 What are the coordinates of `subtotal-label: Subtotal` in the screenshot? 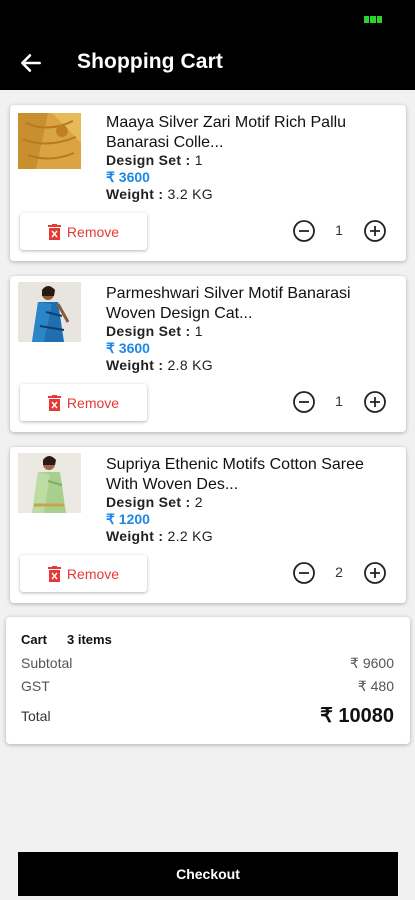 It's located at (47, 663).